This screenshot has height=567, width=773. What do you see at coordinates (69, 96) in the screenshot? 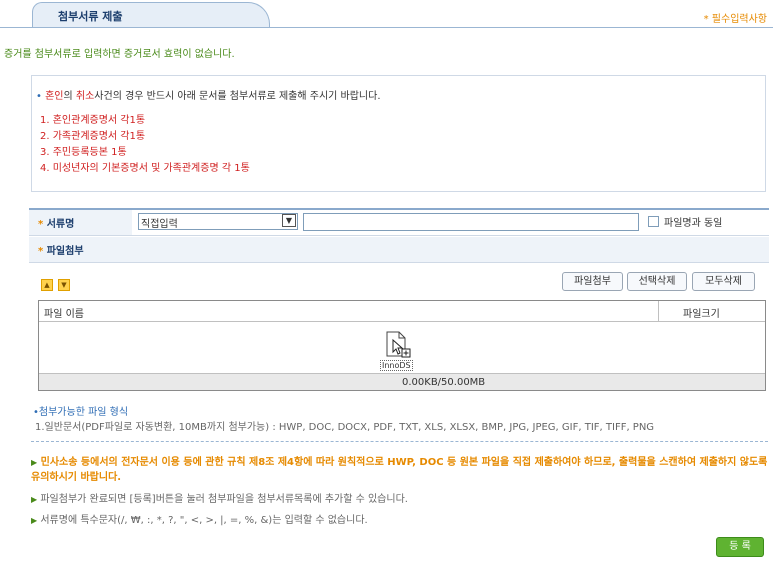
I see `notice-connector: 의` at bounding box center [69, 96].